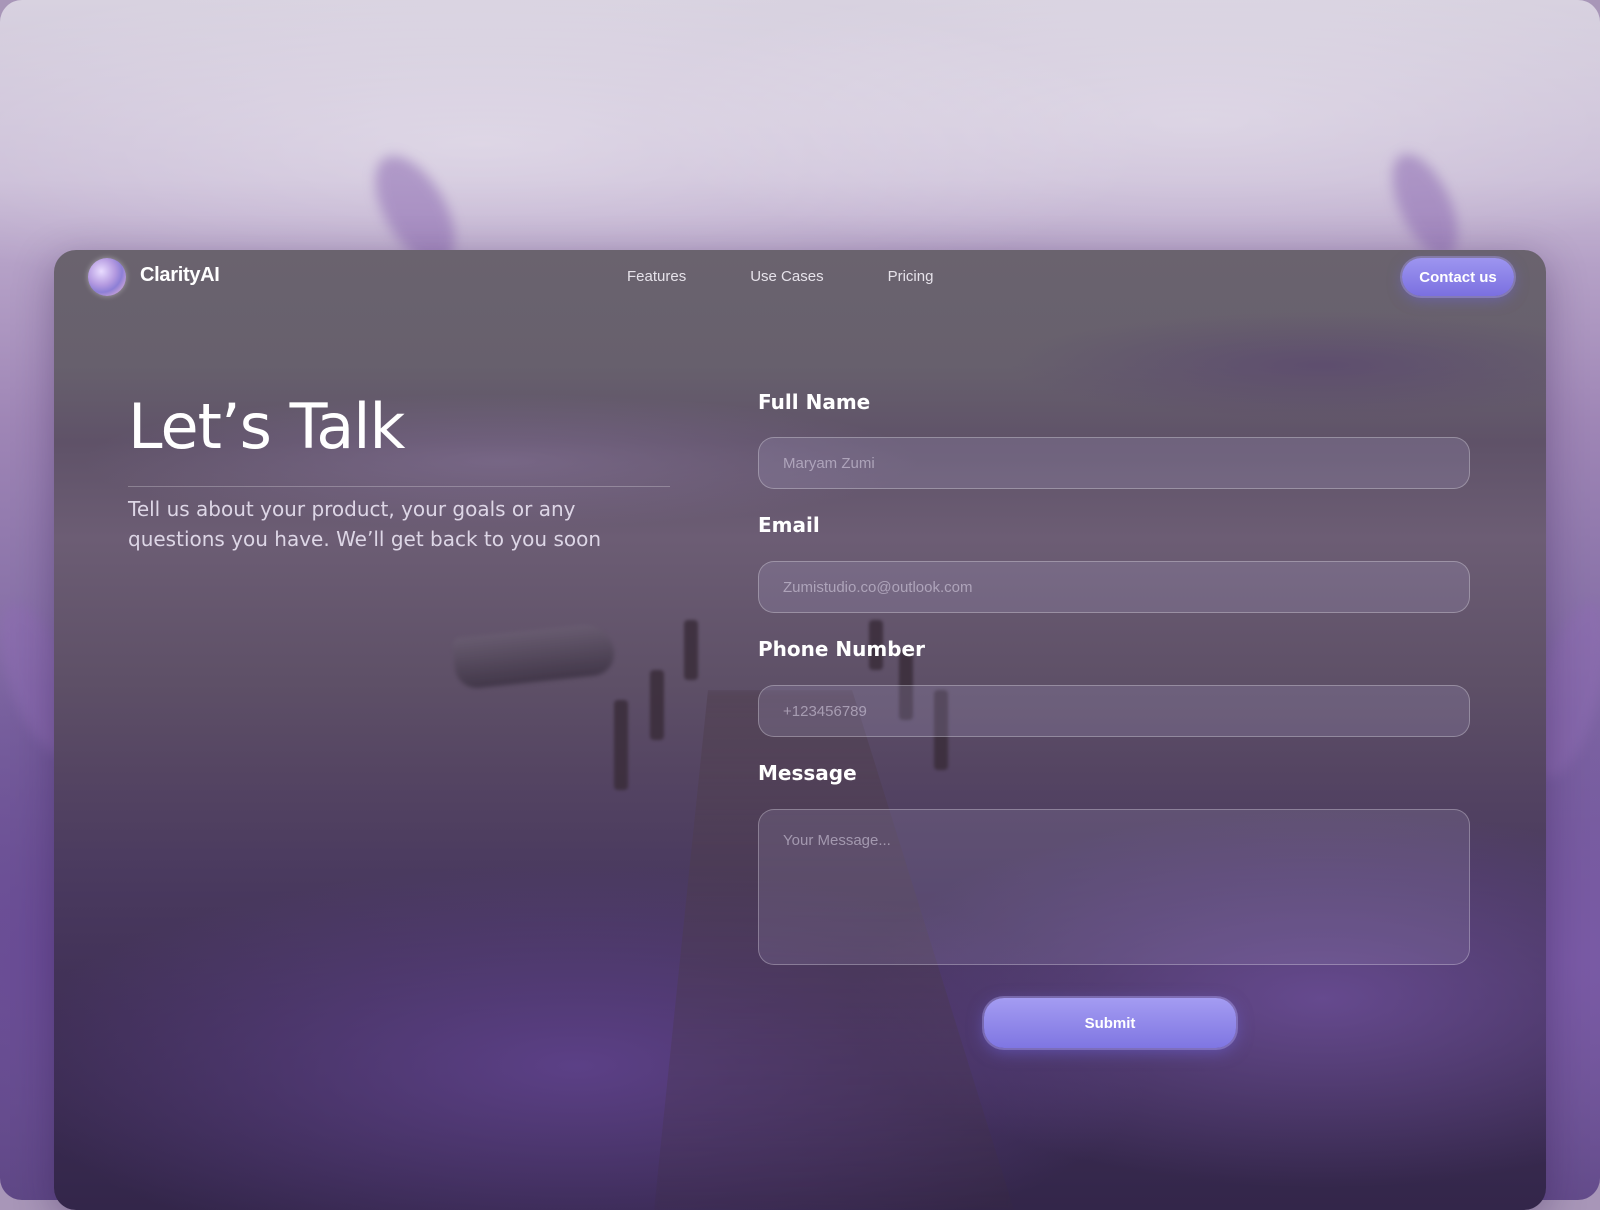  Describe the element at coordinates (807, 773) in the screenshot. I see `message-label: Message` at that location.